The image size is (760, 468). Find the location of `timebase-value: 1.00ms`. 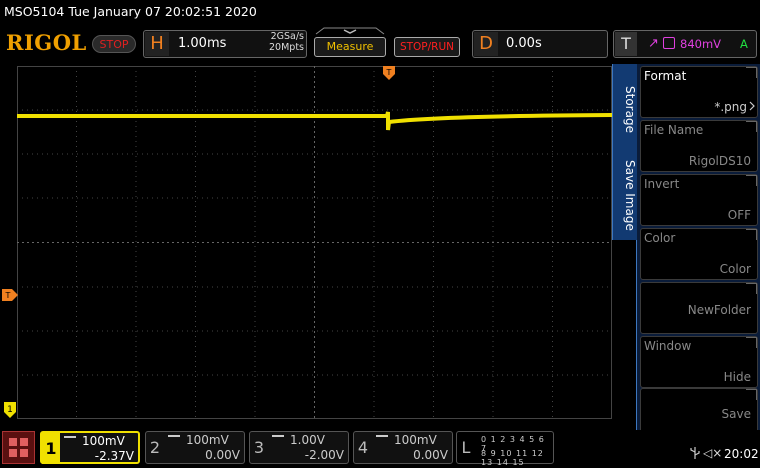

timebase-value: 1.00ms is located at coordinates (202, 43).